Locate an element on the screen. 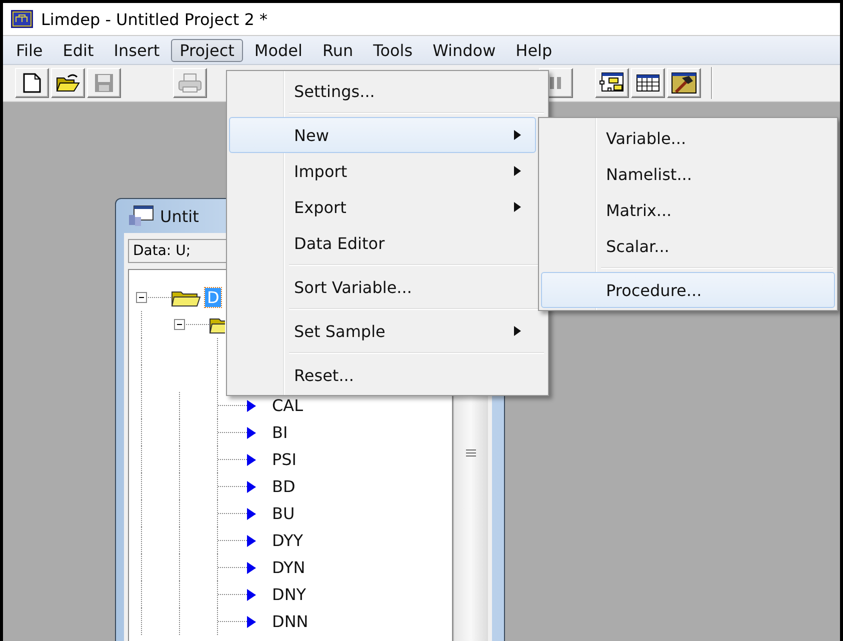 The height and width of the screenshot is (641, 843). menu-bar-item: Run is located at coordinates (337, 50).